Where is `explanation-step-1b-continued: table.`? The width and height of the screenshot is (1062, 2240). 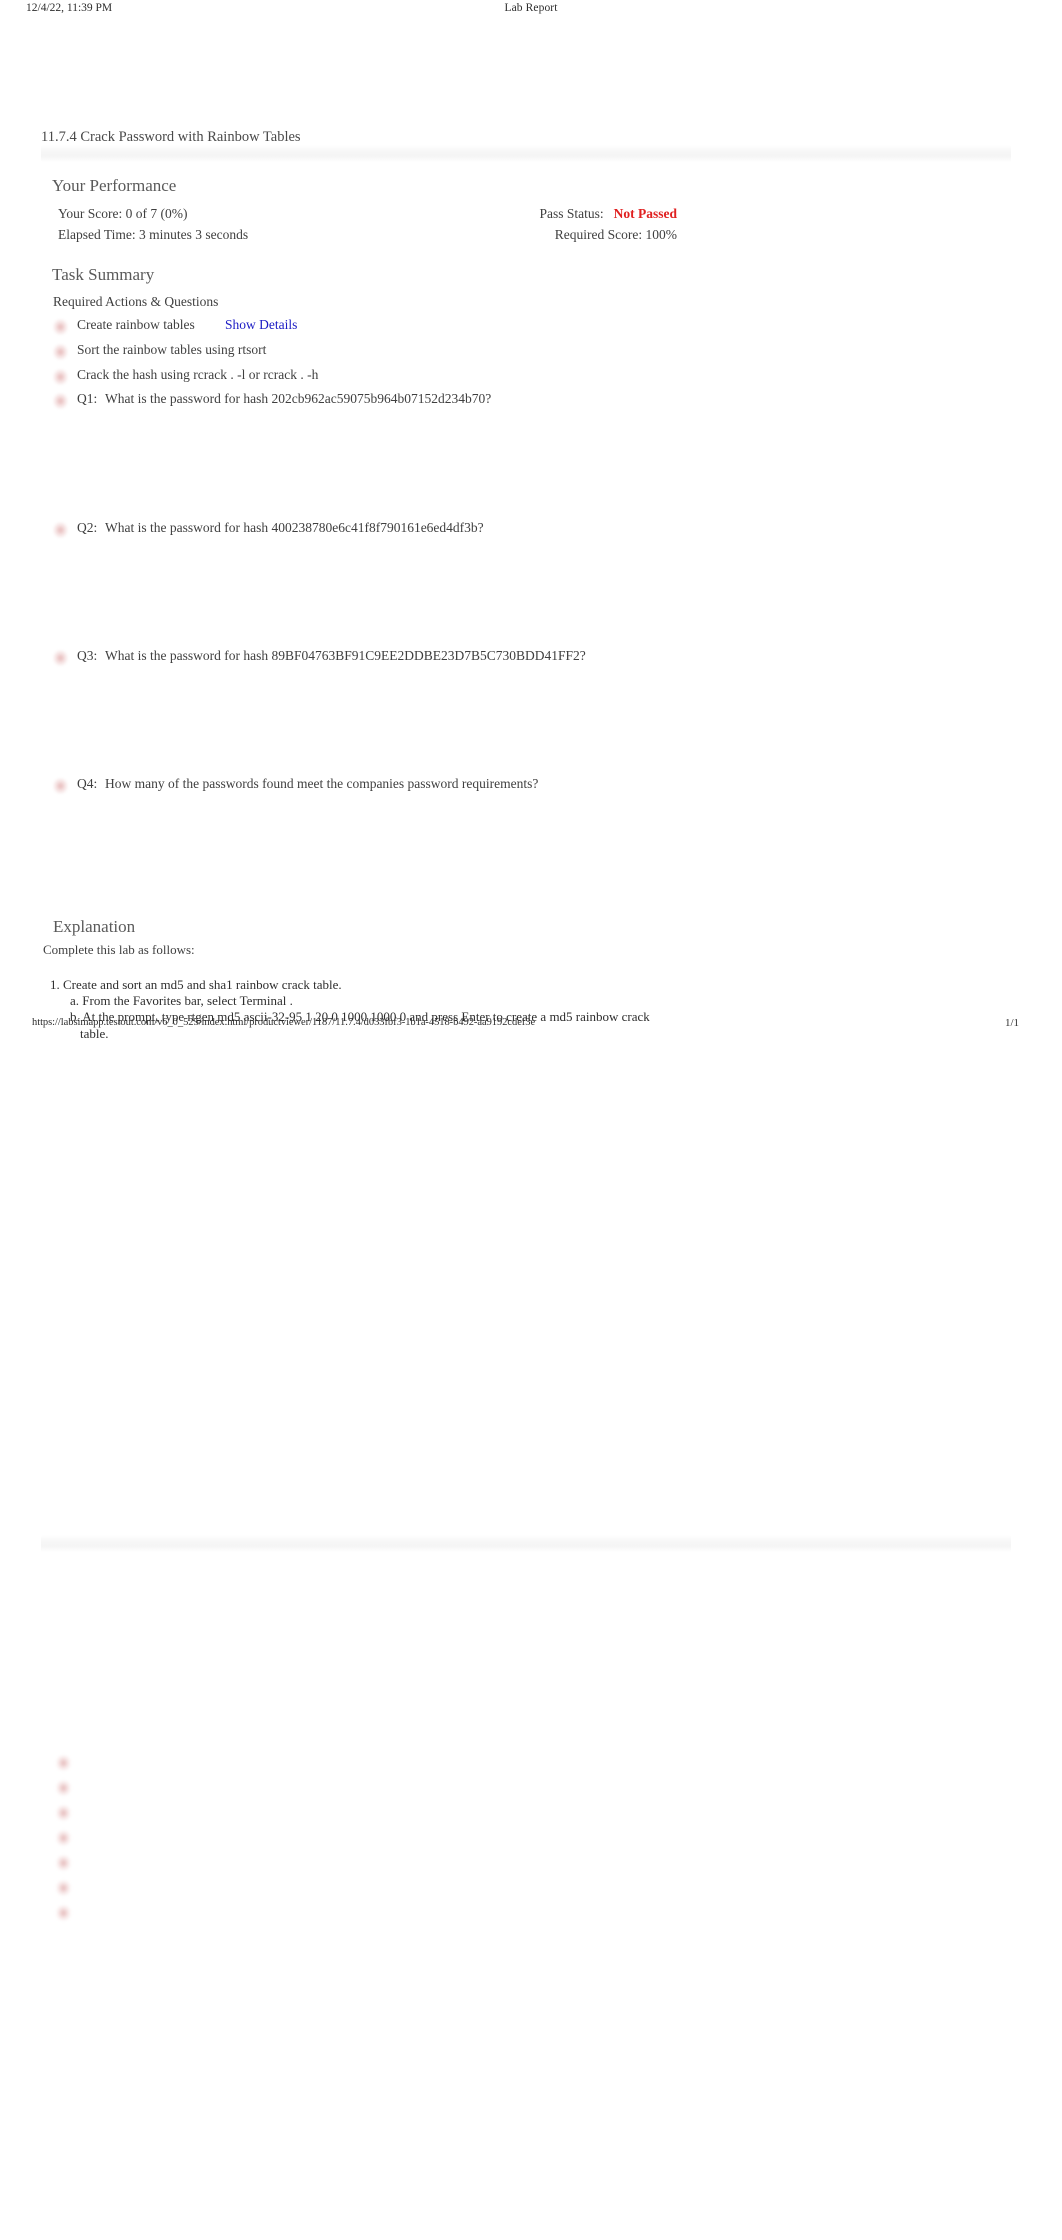 explanation-step-1b-continued: table. is located at coordinates (94, 1033).